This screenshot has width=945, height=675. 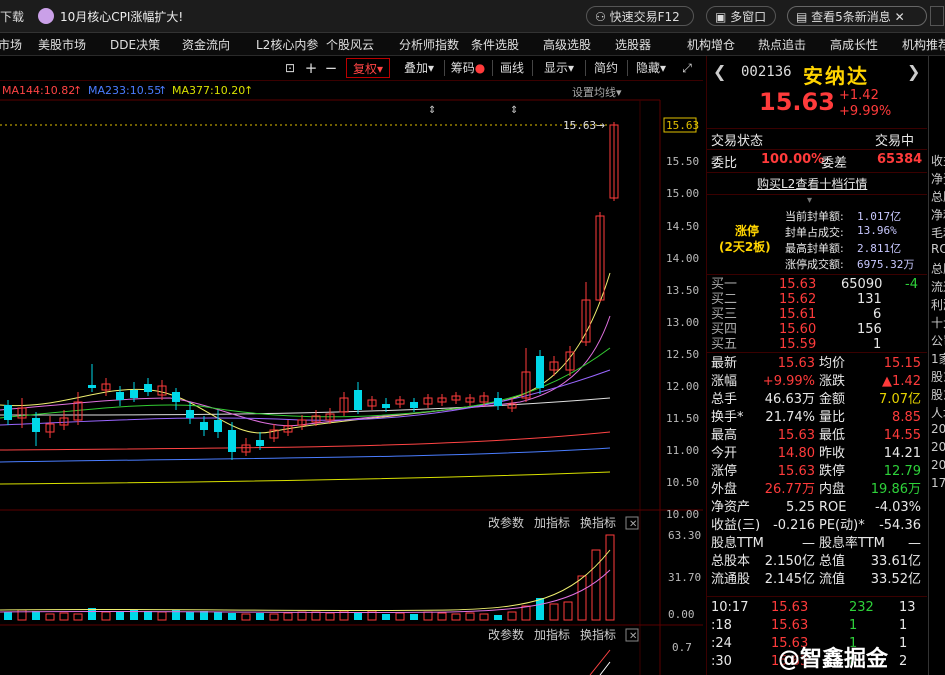 What do you see at coordinates (938, 249) in the screenshot?
I see `f10-item: ROE` at bounding box center [938, 249].